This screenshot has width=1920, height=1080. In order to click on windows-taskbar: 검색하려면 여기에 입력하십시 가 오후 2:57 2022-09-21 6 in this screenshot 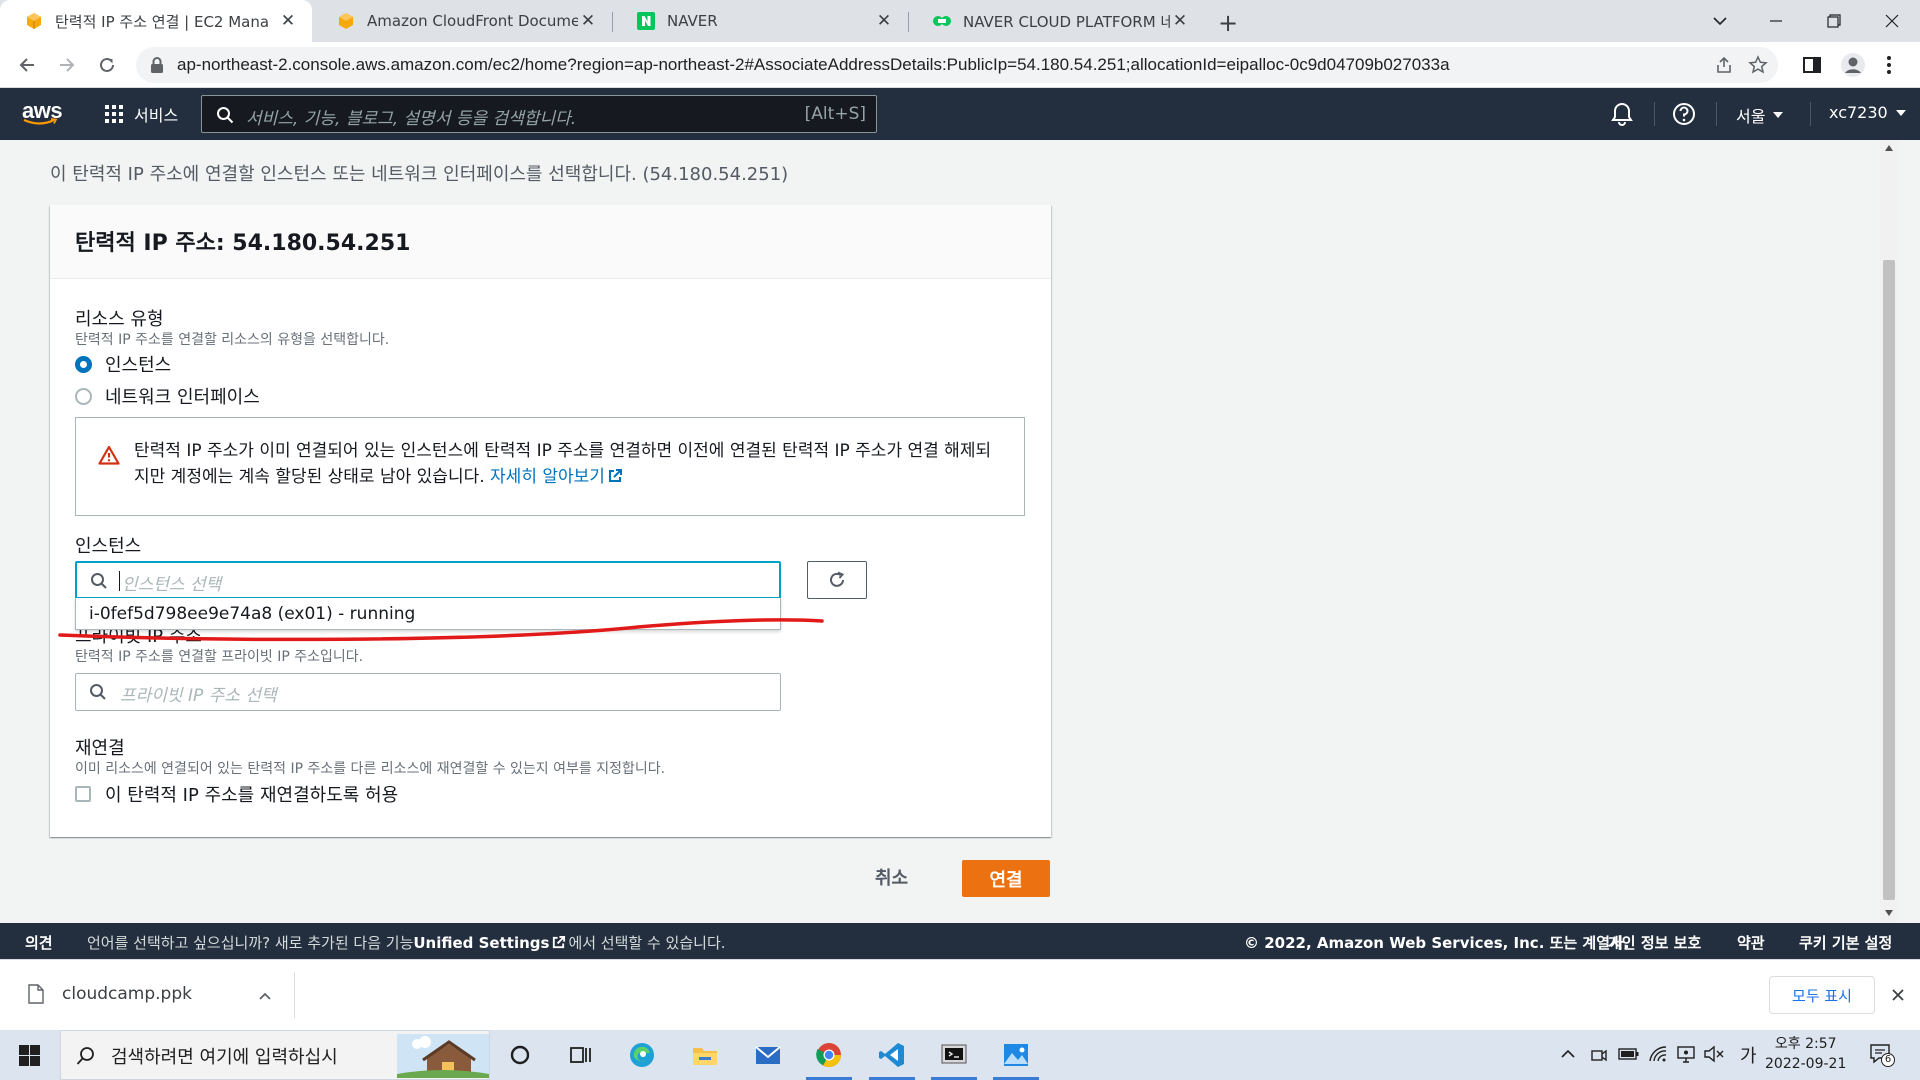, I will do `click(960, 1055)`.